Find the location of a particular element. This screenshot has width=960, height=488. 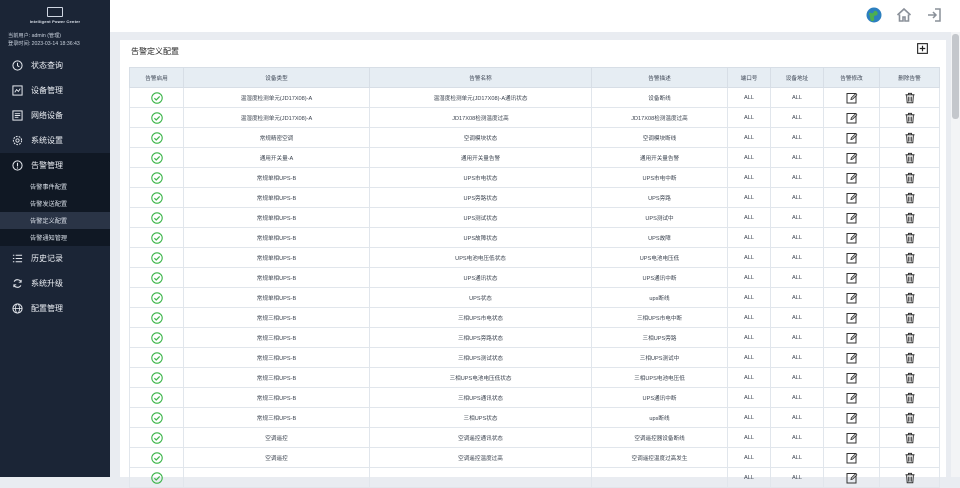

nav-item-system: 系统设置 is located at coordinates (55, 140).